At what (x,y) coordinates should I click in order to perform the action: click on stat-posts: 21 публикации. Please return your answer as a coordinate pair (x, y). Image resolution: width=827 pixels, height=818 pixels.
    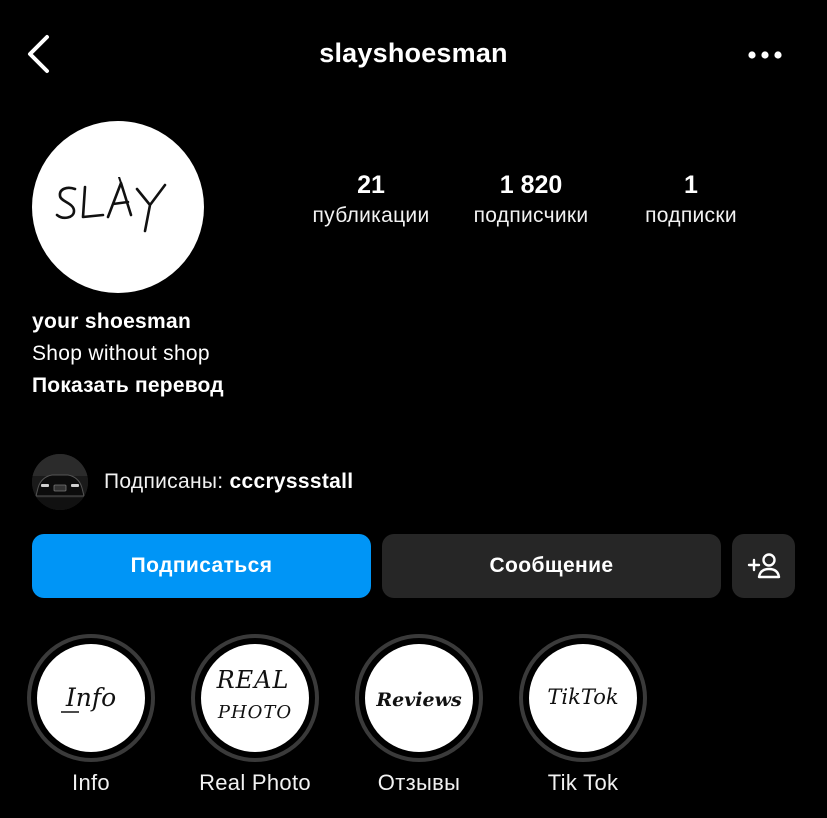
    Looking at the image, I should click on (371, 201).